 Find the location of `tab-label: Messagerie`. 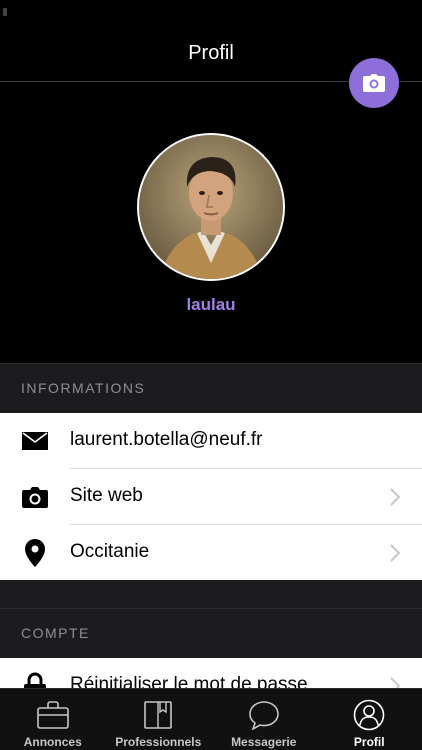

tab-label: Messagerie is located at coordinates (264, 742).